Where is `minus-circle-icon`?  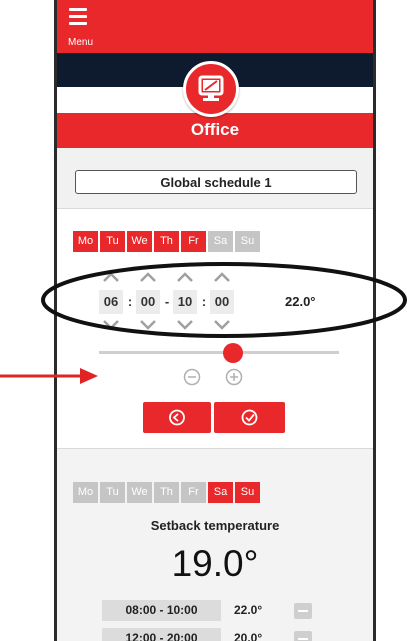
minus-circle-icon is located at coordinates (192, 377).